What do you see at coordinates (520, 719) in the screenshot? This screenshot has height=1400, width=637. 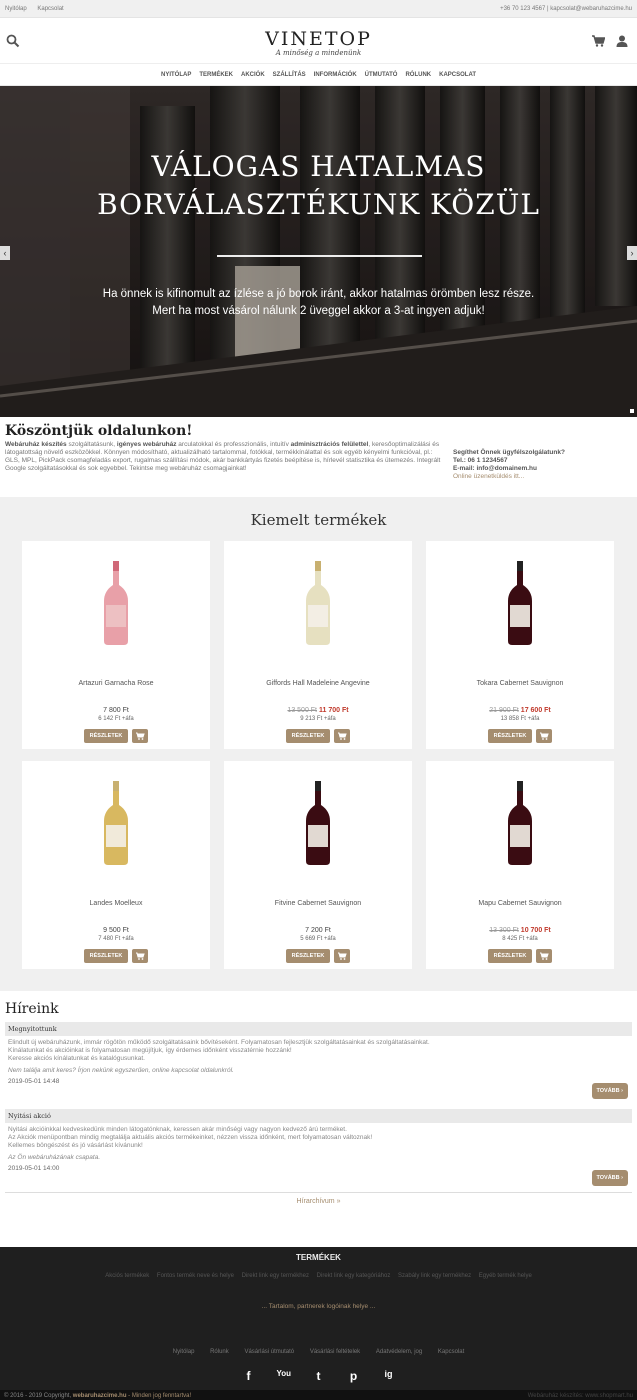 I see `product-net-price: 13 858 Ft +áfa` at bounding box center [520, 719].